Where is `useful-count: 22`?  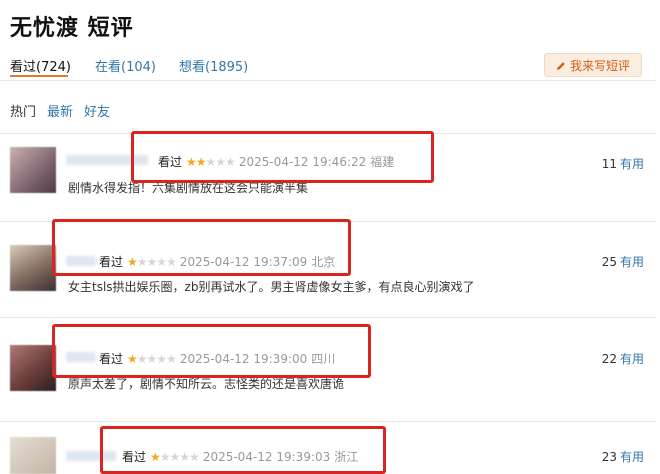 useful-count: 22 is located at coordinates (609, 359).